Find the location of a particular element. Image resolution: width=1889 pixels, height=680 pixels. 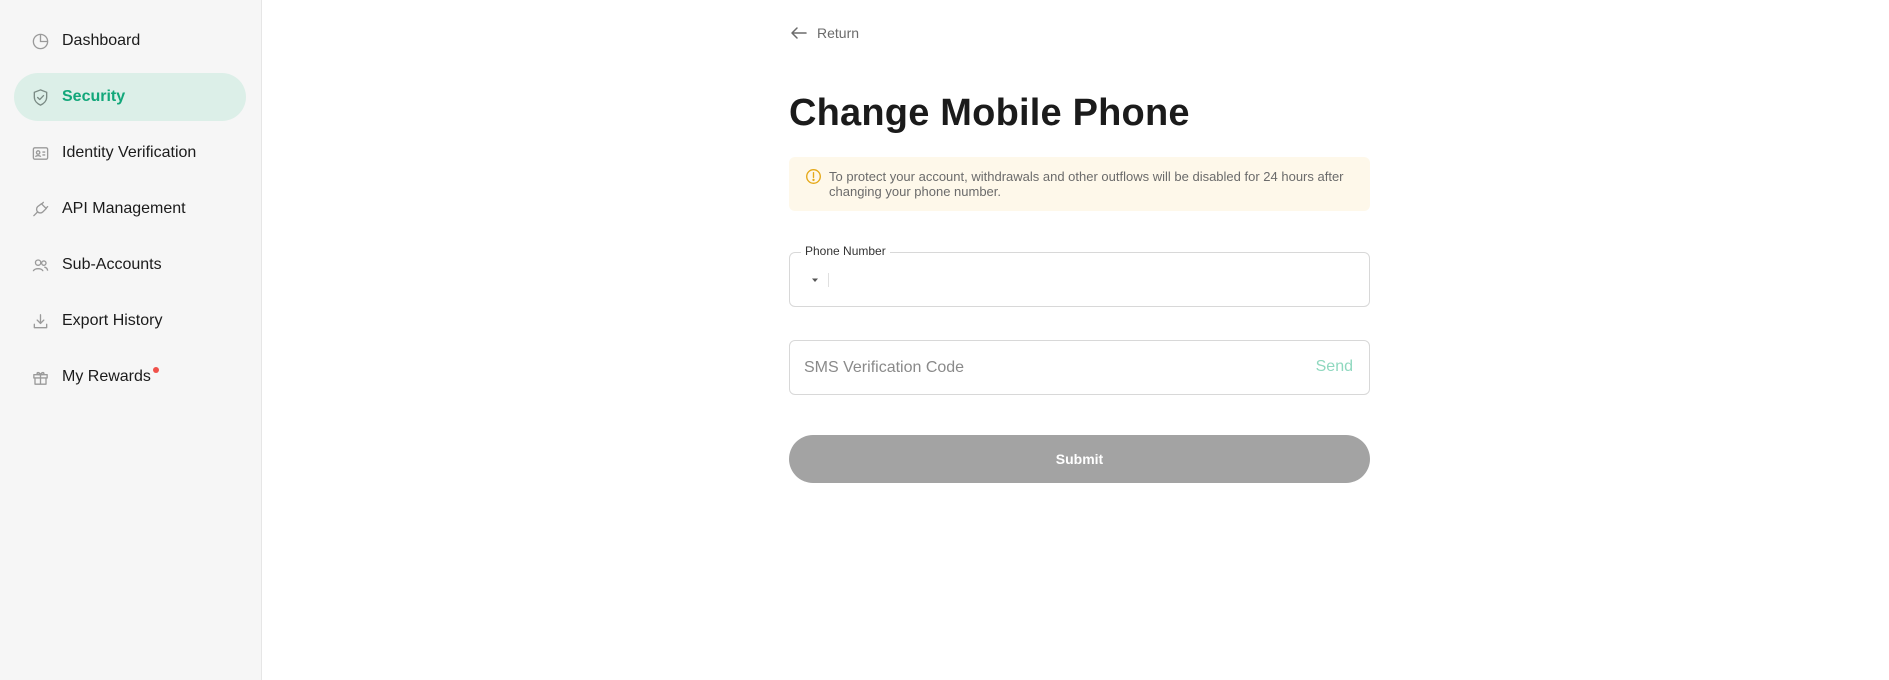

sms-code-input is located at coordinates (1044, 368).